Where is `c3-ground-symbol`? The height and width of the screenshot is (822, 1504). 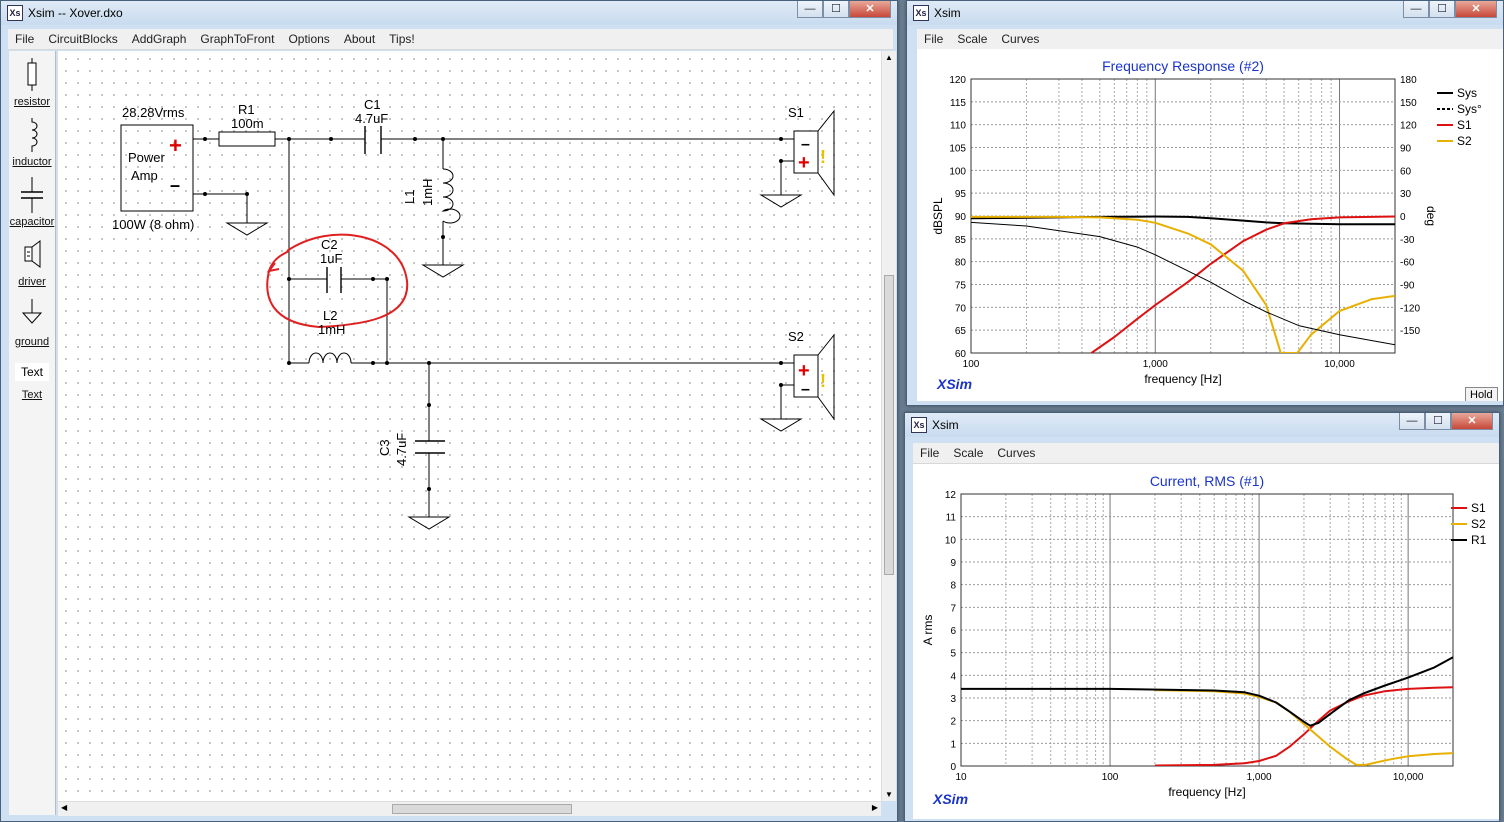
c3-ground-symbol is located at coordinates (429, 523).